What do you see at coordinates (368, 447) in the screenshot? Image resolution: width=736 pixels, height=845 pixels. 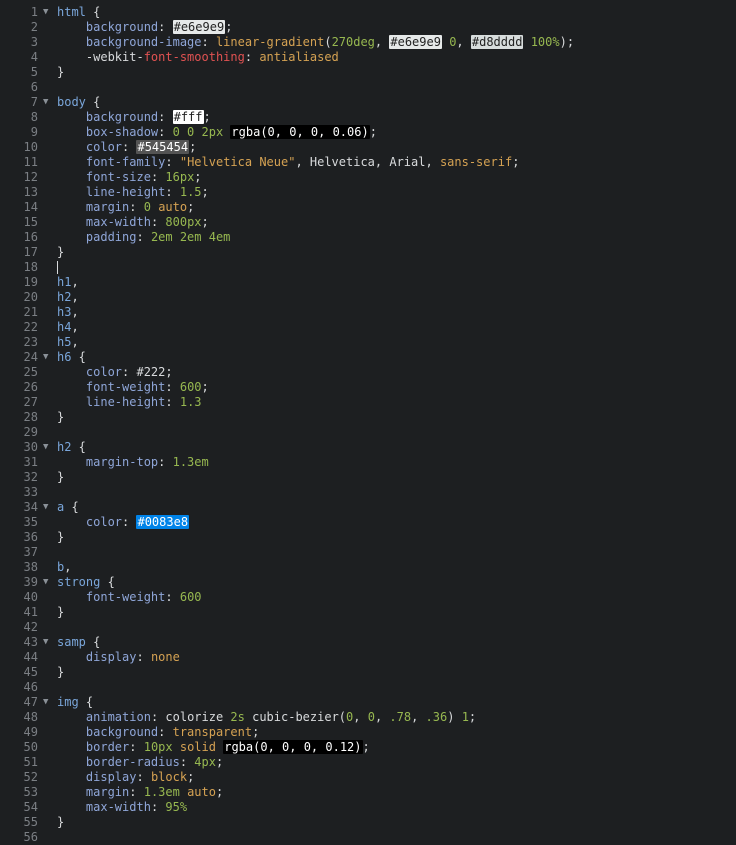 I see `code-line: 30 ▼ h2 {` at bounding box center [368, 447].